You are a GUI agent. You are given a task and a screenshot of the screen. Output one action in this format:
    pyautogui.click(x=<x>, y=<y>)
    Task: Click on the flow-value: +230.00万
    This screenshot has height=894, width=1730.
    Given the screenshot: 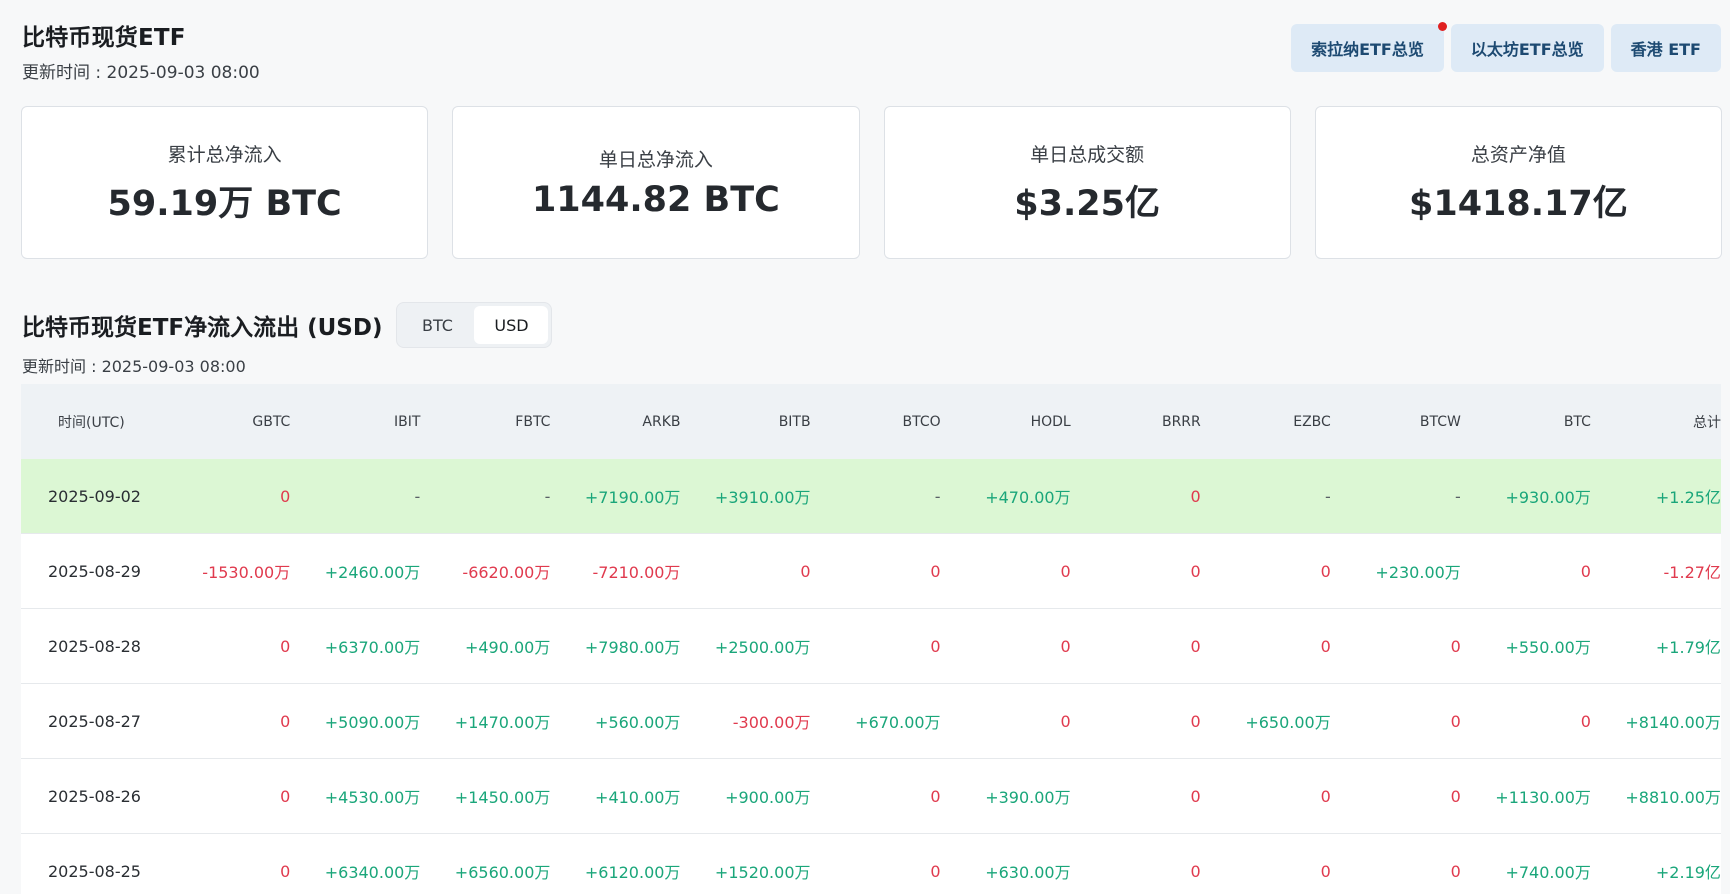 What is the action you would take?
    pyautogui.click(x=1418, y=572)
    